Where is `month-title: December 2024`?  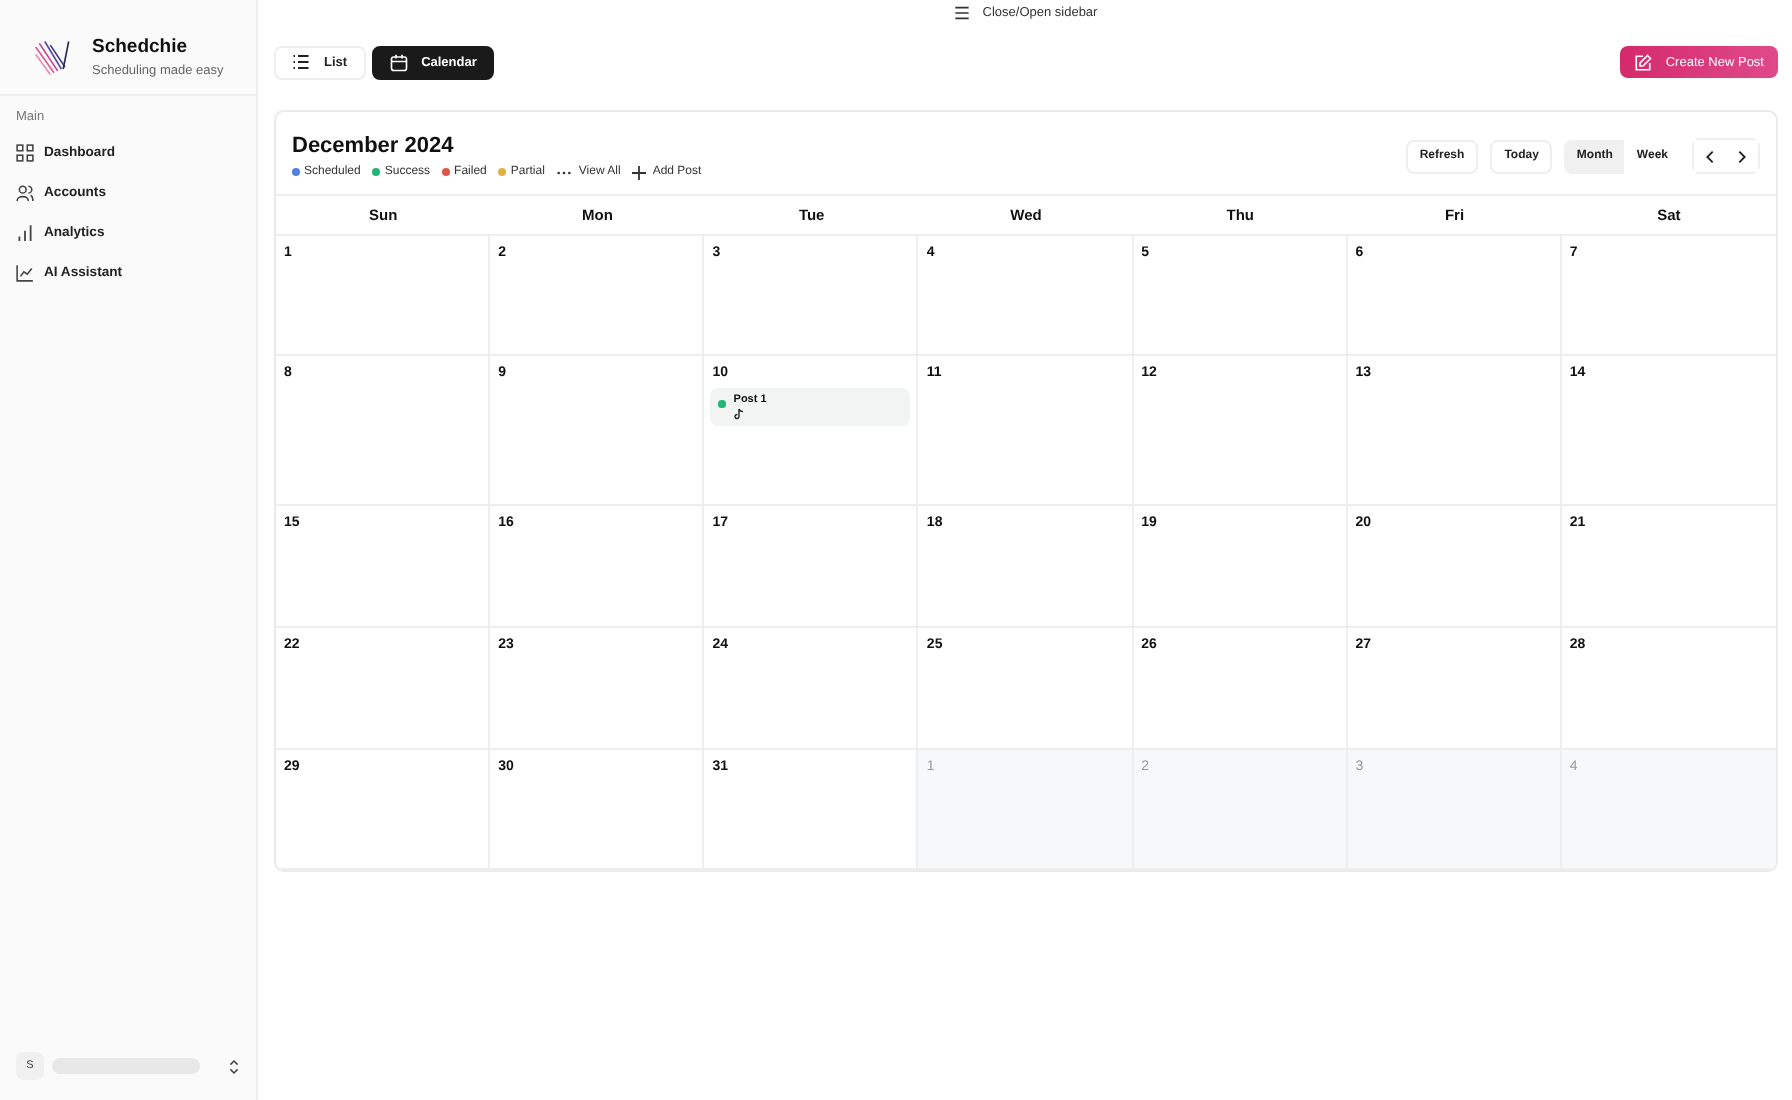
month-title: December 2024 is located at coordinates (374, 145).